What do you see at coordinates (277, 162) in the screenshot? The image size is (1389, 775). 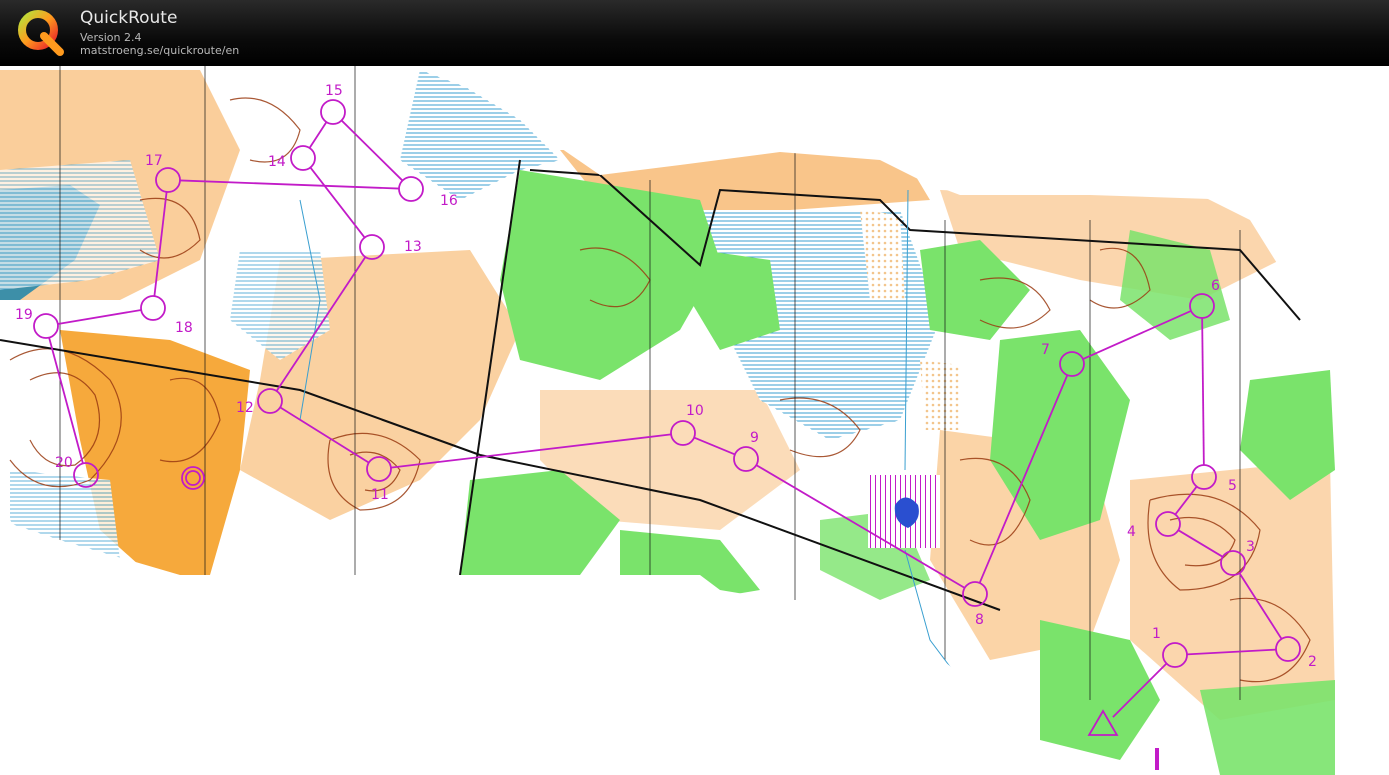 I see `control-number-14: 14` at bounding box center [277, 162].